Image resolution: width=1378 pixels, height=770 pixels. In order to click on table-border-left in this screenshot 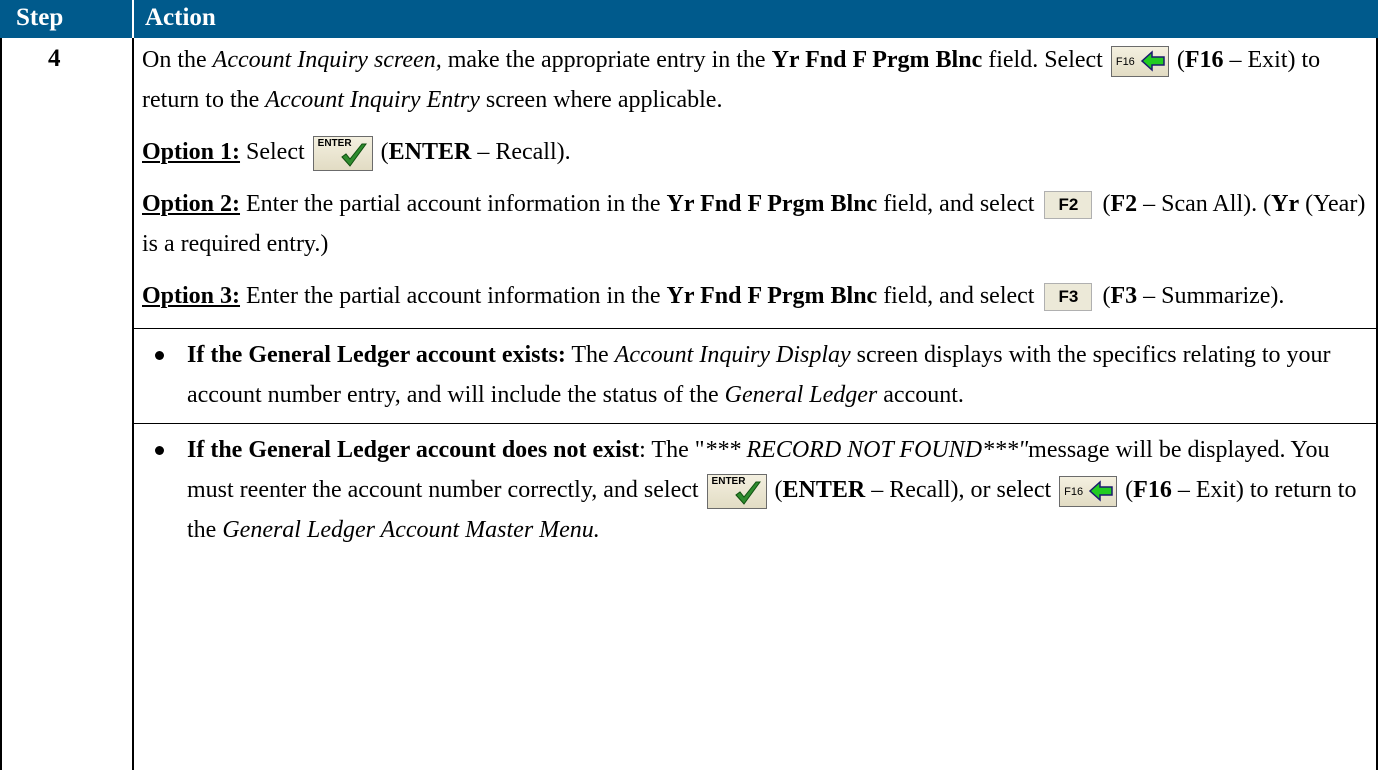, I will do `click(1, 404)`.